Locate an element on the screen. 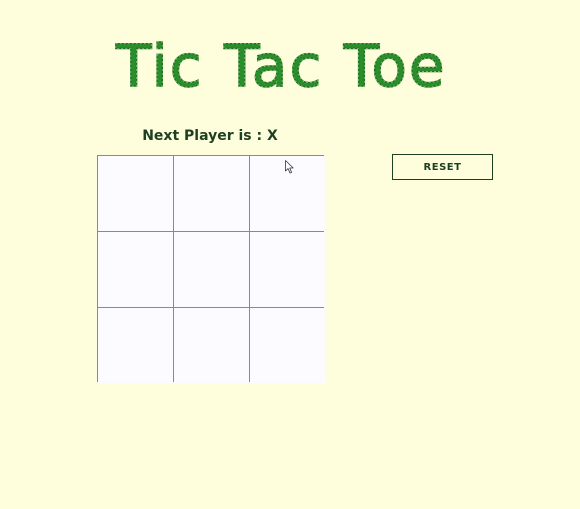  game-title: Tic Tac Toe Tic Tac Toe is located at coordinates (285, 63).